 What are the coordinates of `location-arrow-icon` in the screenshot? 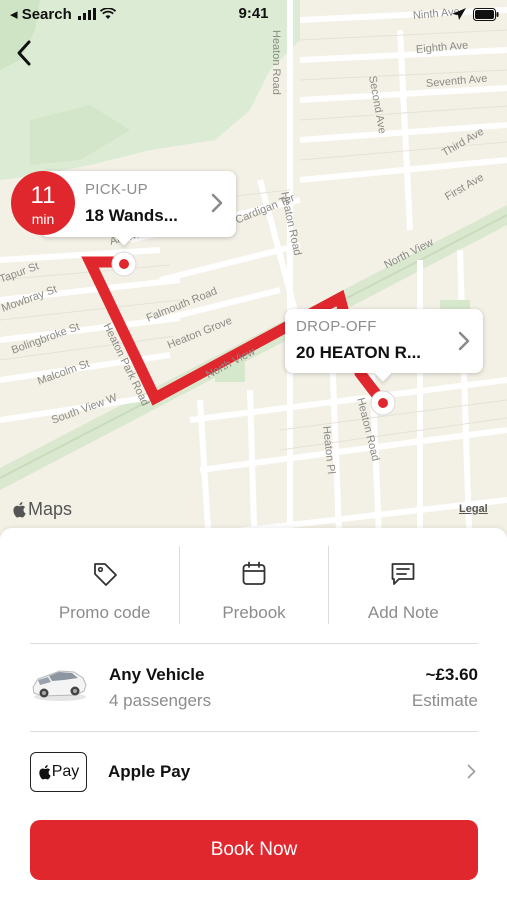 It's located at (459, 14).